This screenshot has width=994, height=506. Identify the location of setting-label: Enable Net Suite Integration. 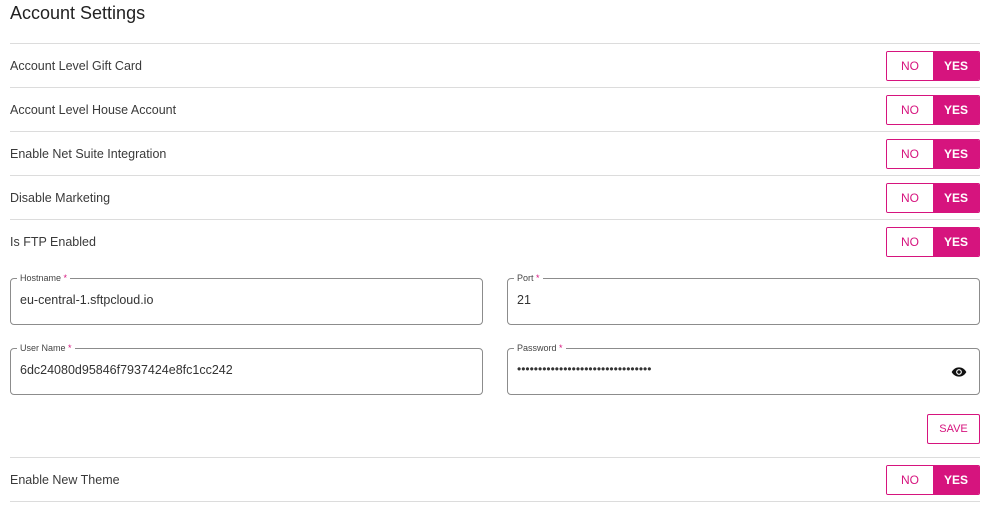
(88, 153).